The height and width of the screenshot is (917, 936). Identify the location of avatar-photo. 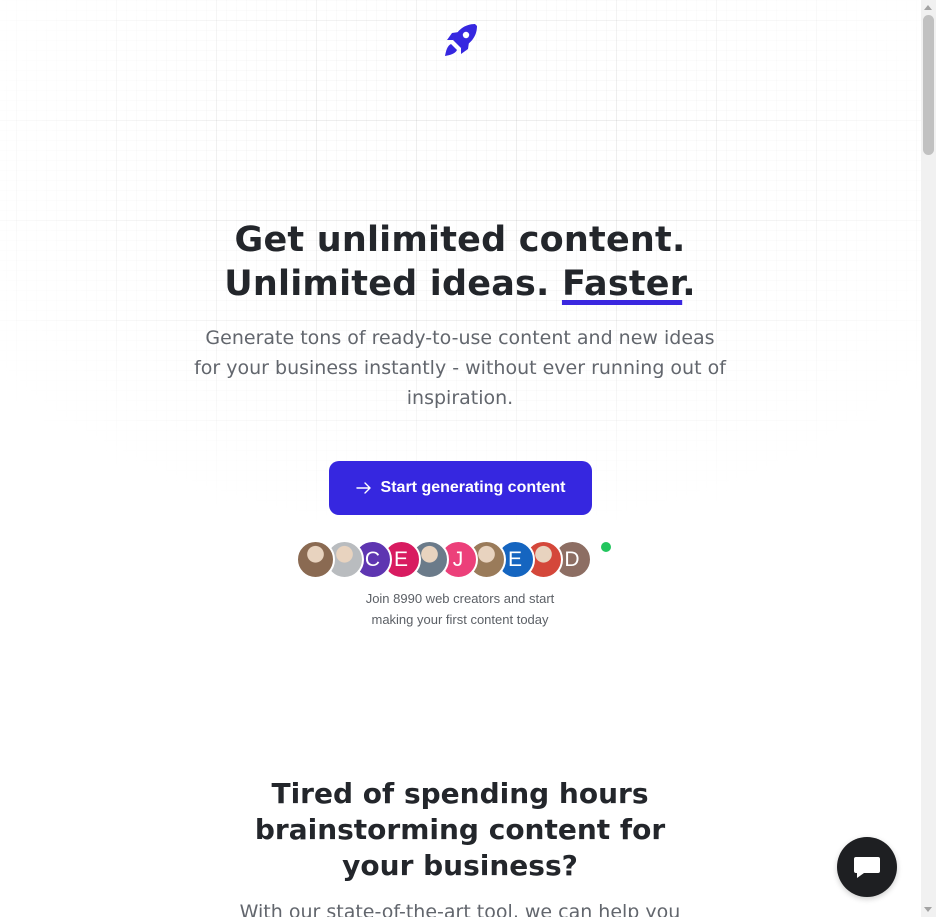
(315, 559).